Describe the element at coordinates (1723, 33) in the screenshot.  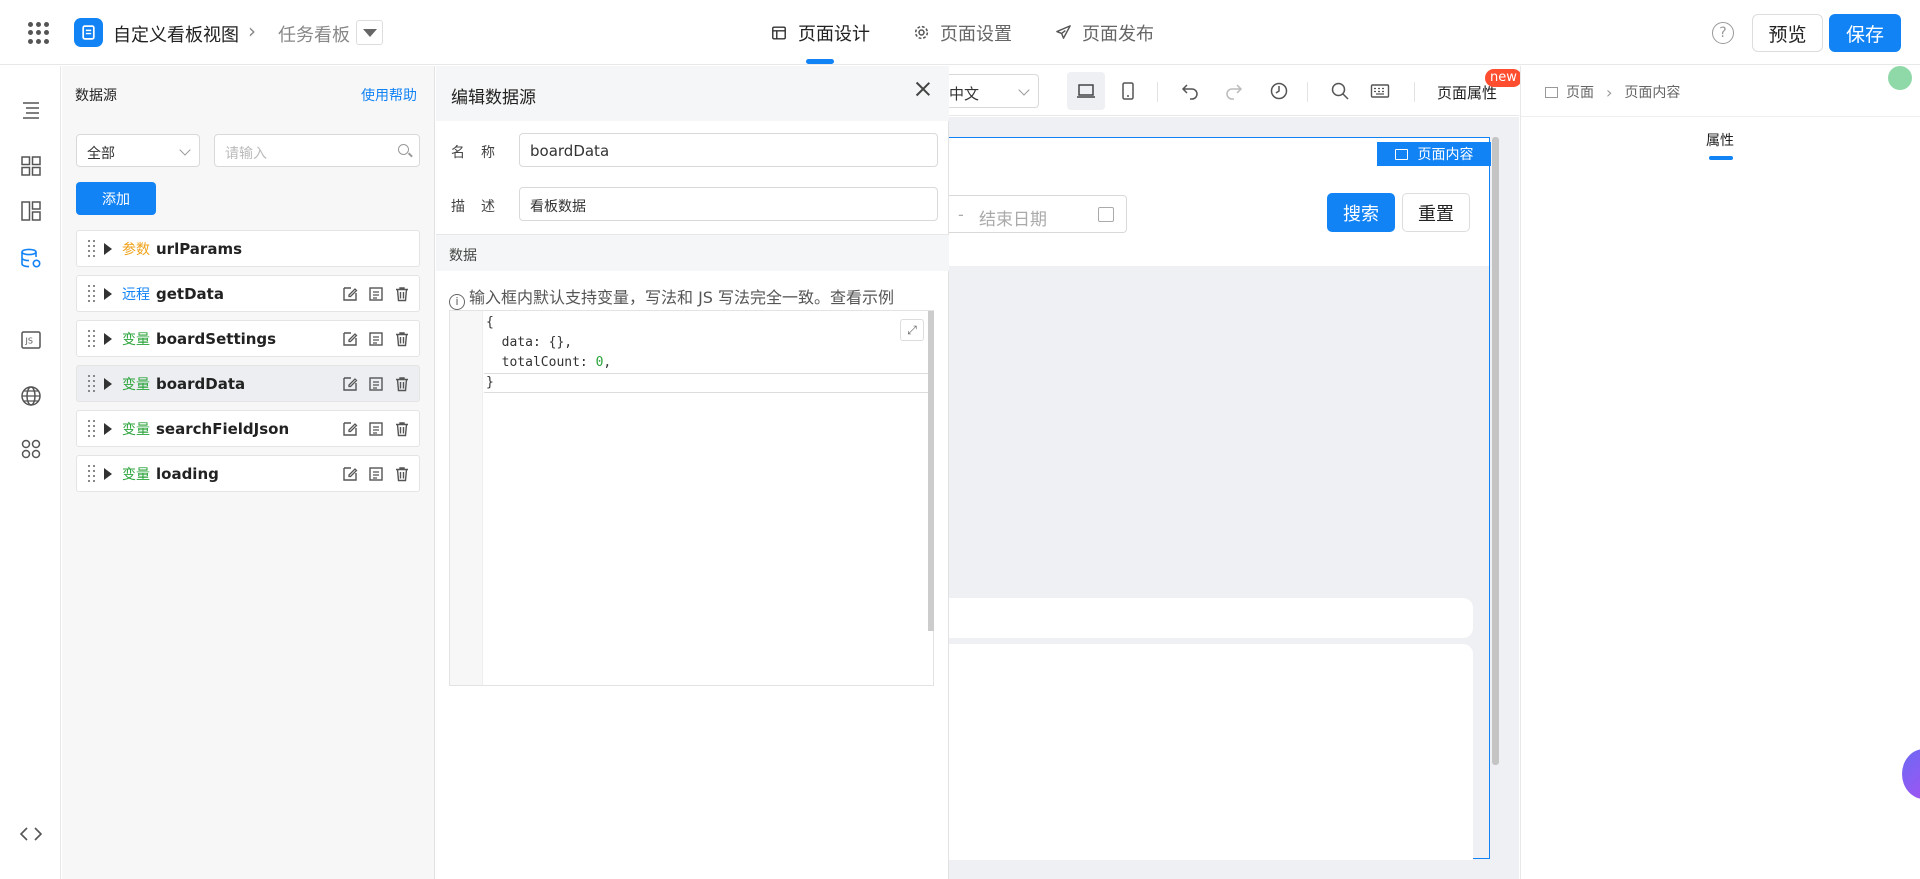
I see `help-icon: ?` at that location.